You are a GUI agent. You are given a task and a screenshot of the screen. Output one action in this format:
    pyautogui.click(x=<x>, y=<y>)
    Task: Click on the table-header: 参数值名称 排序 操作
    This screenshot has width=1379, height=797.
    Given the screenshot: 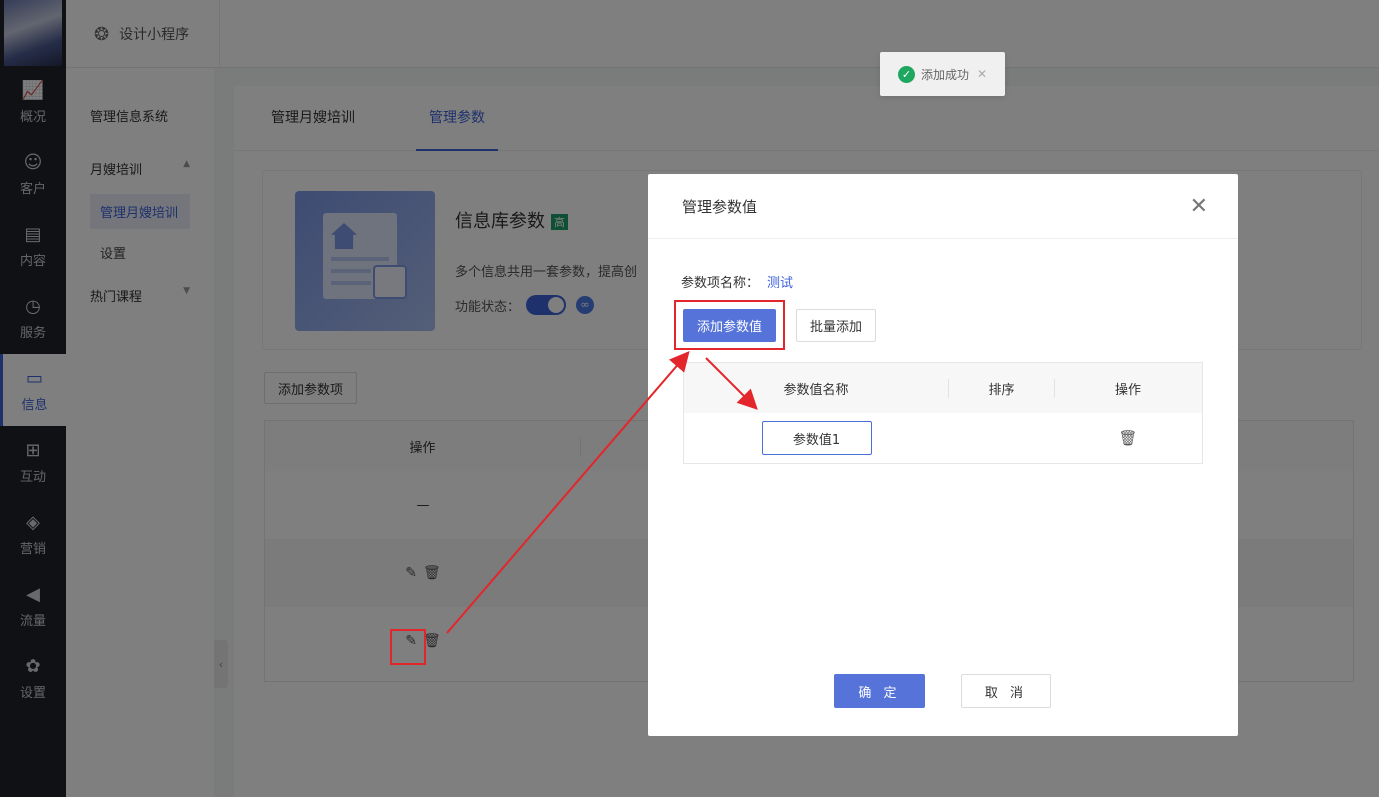 What is the action you would take?
    pyautogui.click(x=943, y=388)
    